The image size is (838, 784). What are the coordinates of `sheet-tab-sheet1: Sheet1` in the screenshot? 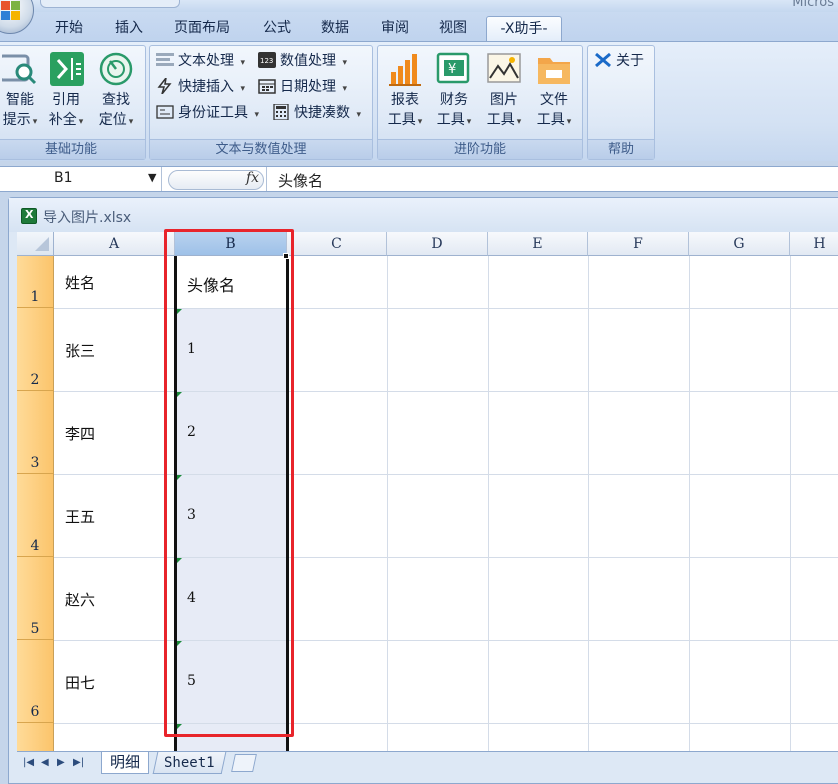 It's located at (189, 763).